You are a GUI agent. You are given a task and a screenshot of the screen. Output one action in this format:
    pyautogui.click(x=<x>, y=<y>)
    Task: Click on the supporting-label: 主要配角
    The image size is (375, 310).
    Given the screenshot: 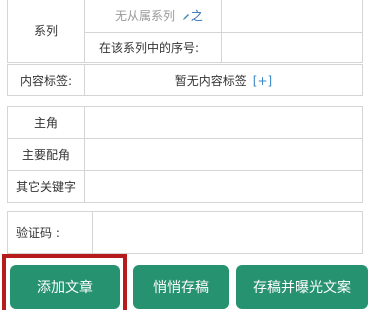 What is the action you would take?
    pyautogui.click(x=46, y=154)
    